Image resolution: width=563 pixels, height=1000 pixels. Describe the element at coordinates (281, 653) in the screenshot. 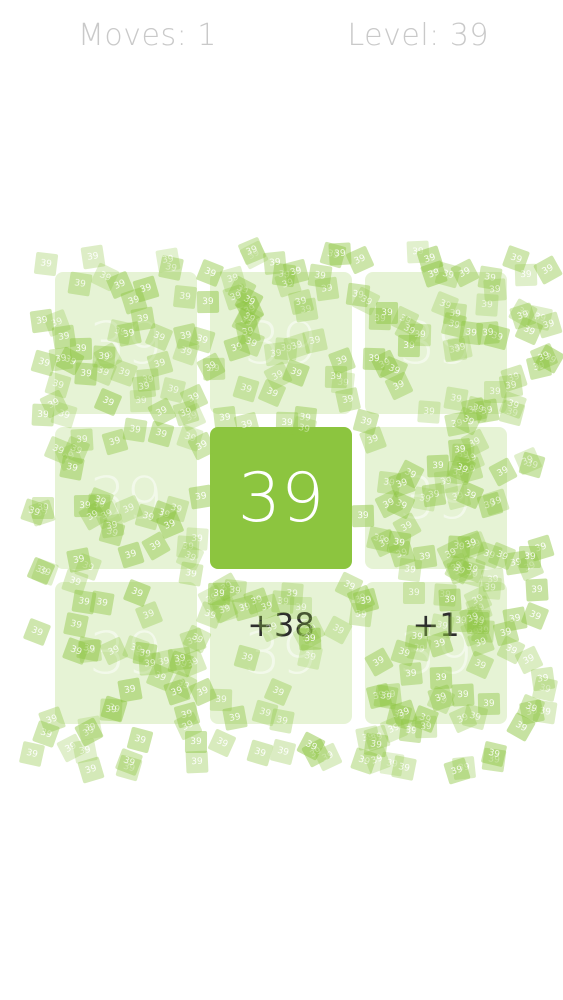

I see `tile-r3c2: 39 +38` at that location.